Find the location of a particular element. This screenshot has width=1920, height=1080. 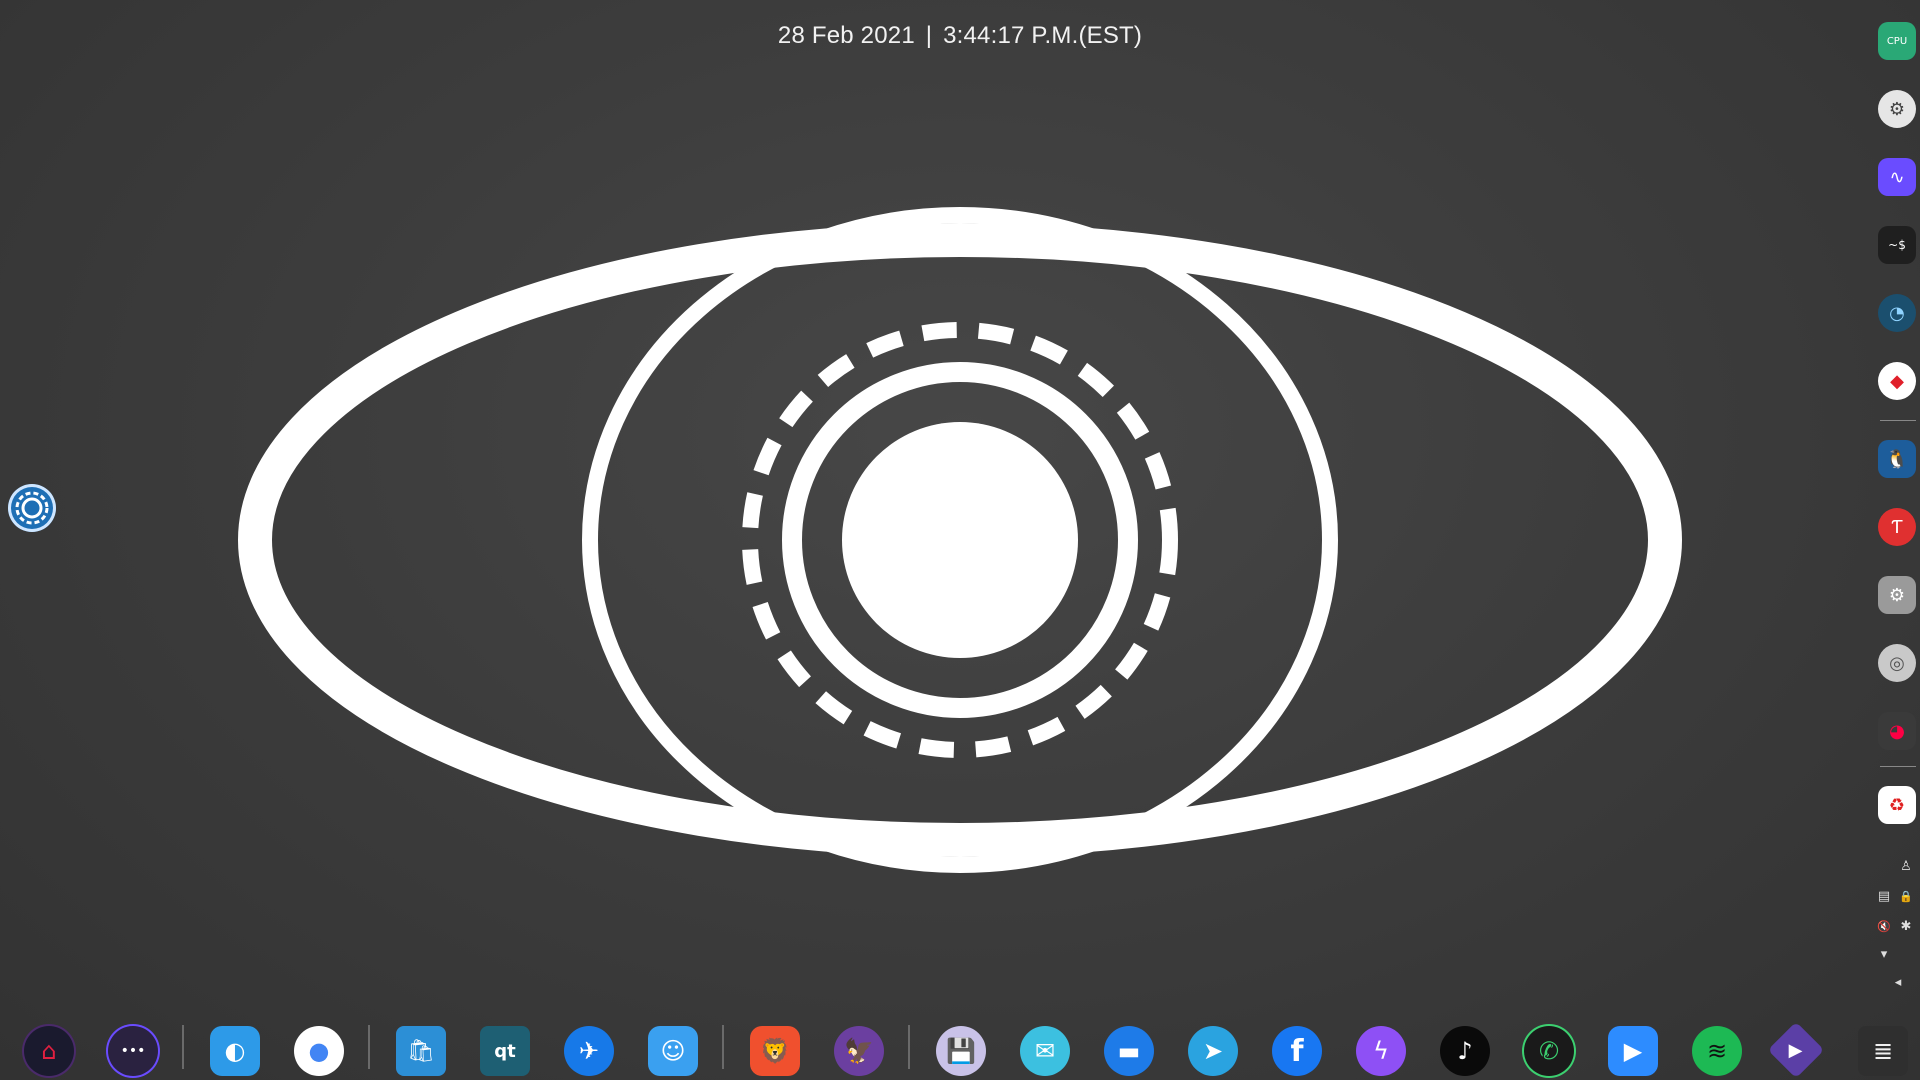

cpu-monitor-icon: CPU is located at coordinates (1897, 41).